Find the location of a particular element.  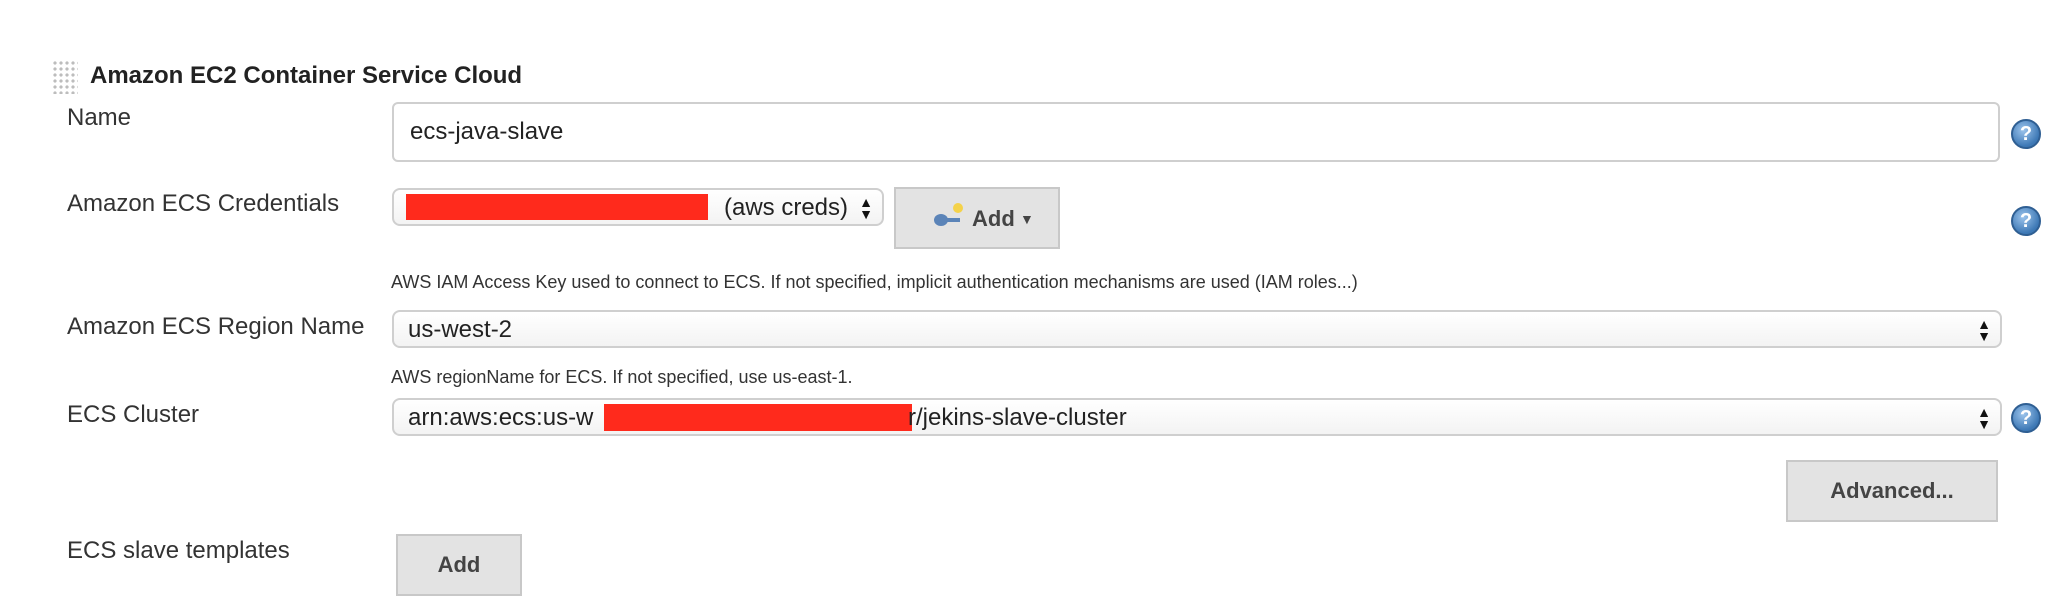

region-select: us-west-2 ▲ ▼ is located at coordinates (1197, 329).